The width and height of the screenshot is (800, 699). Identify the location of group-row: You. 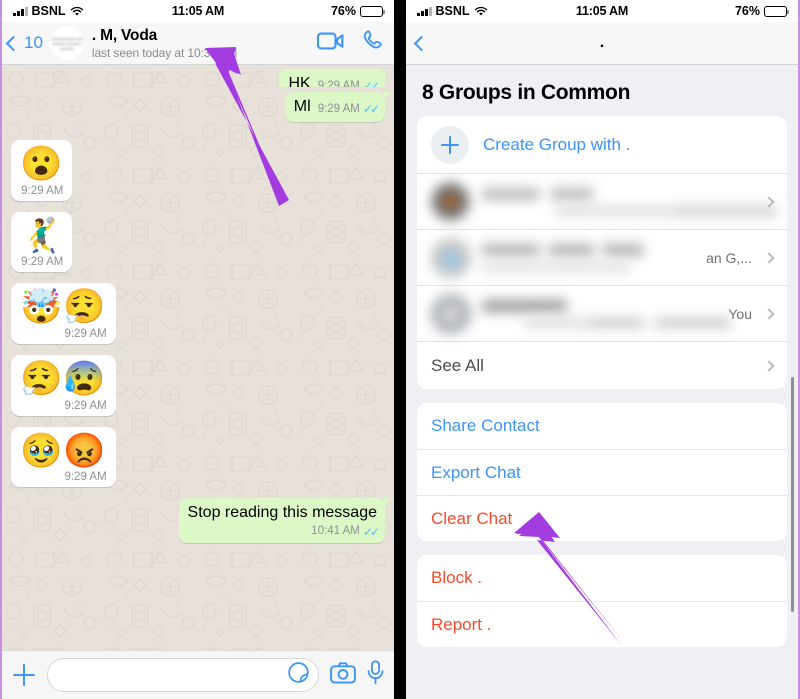
(602, 313).